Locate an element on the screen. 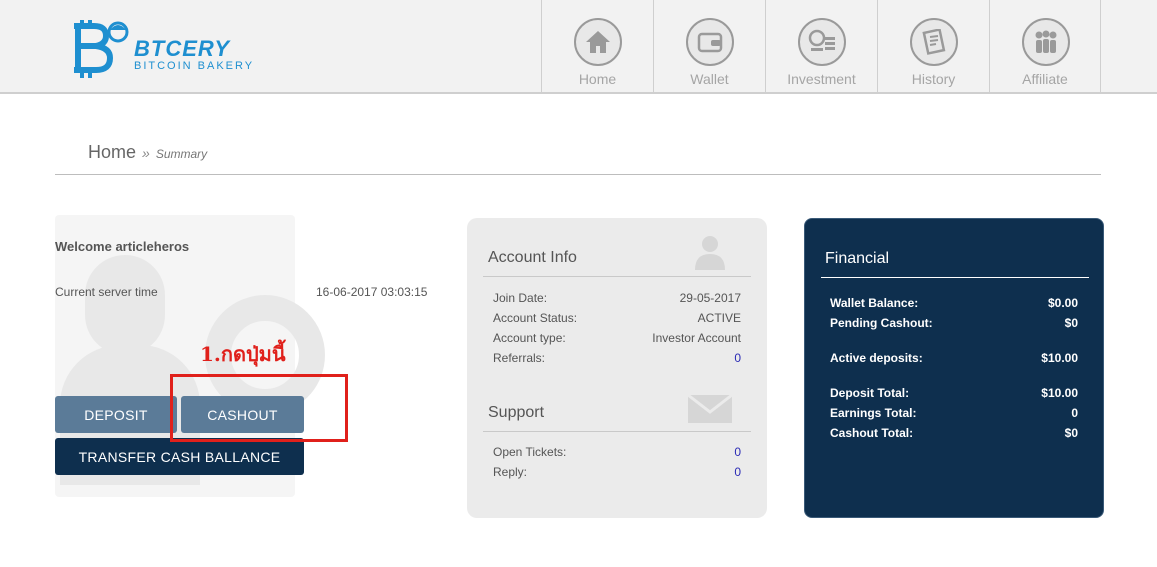 The width and height of the screenshot is (1157, 567). join-date-label: Join Date: is located at coordinates (520, 298).